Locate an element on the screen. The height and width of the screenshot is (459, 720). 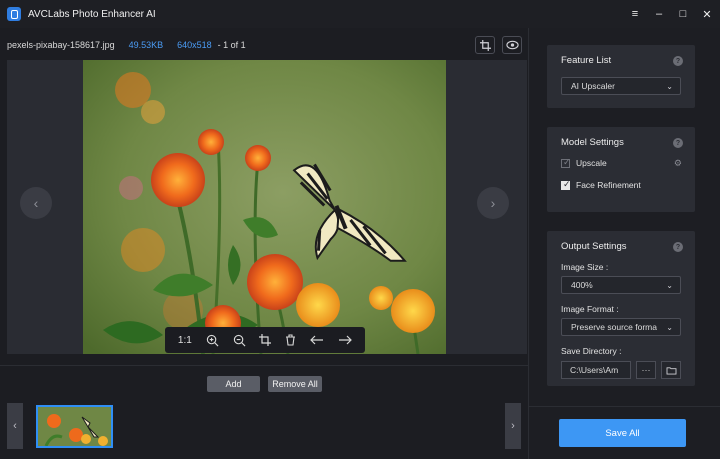
next-image-button: › is located at coordinates (493, 203).